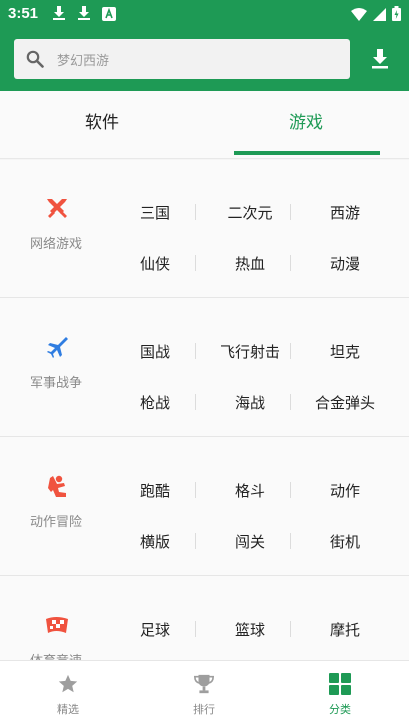  What do you see at coordinates (155, 402) in the screenshot?
I see `tag-item: 枪战` at bounding box center [155, 402].